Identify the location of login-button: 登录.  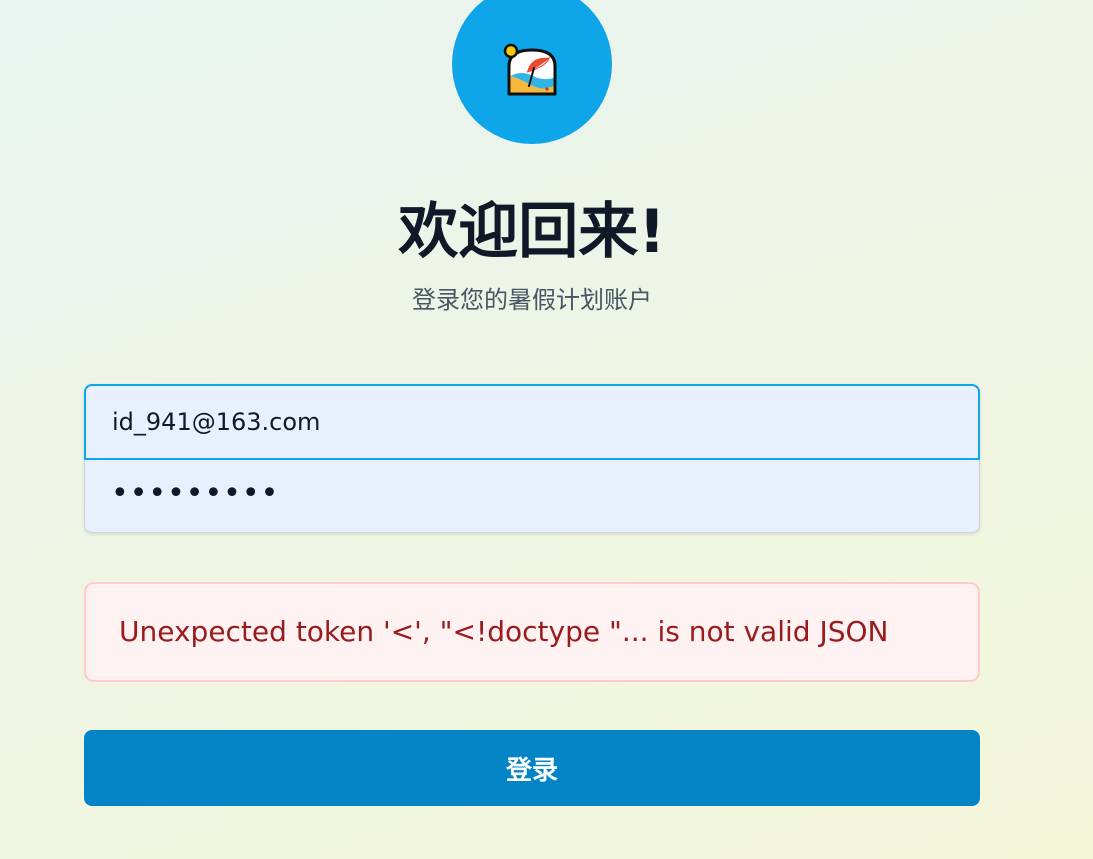
(532, 768).